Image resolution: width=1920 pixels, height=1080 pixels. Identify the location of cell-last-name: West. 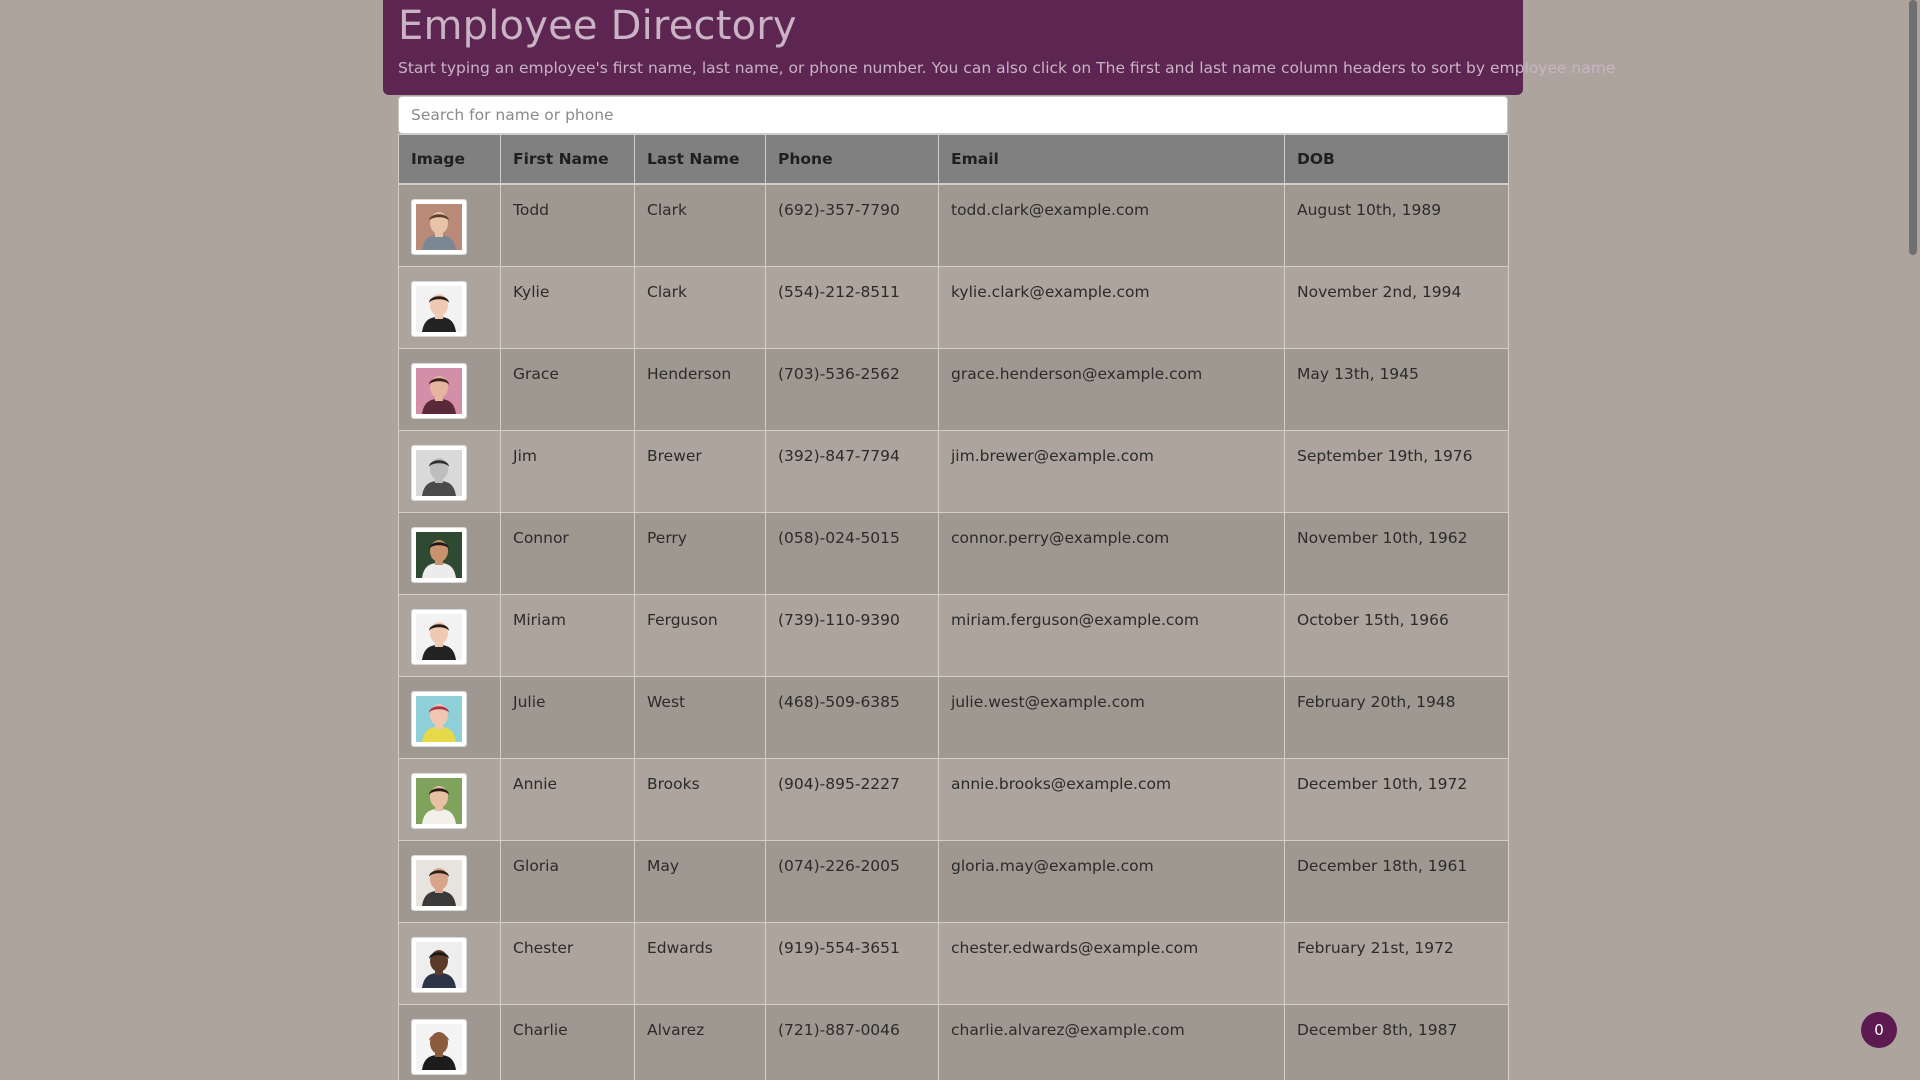
(700, 717).